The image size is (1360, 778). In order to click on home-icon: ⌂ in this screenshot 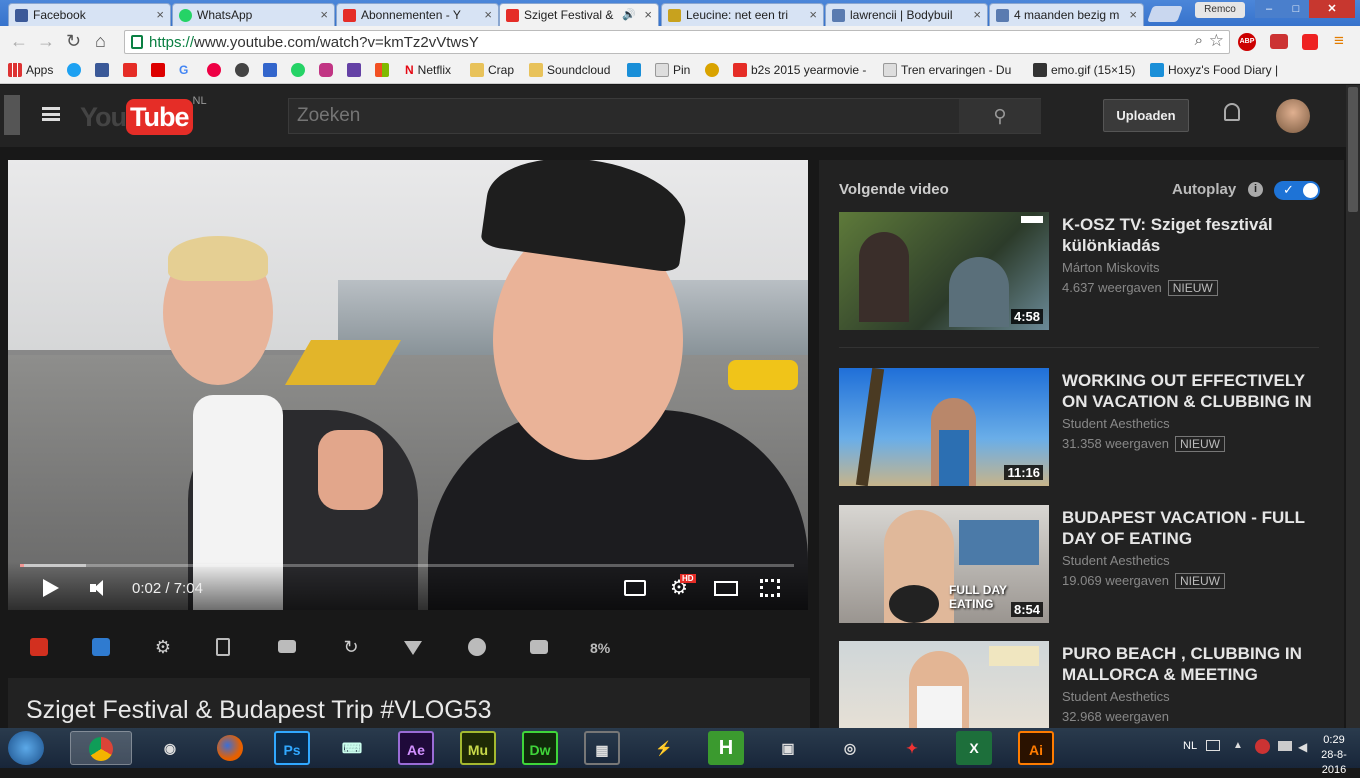, I will do `click(100, 41)`.